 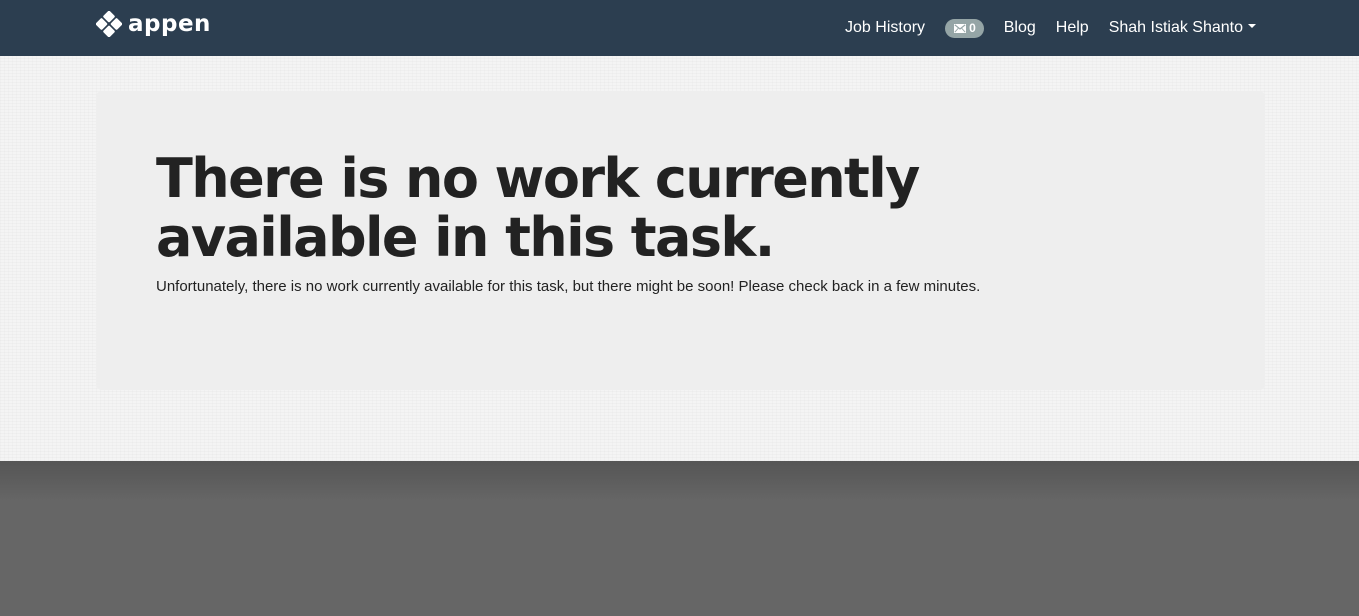 I want to click on messages-count: 0, so click(x=972, y=28).